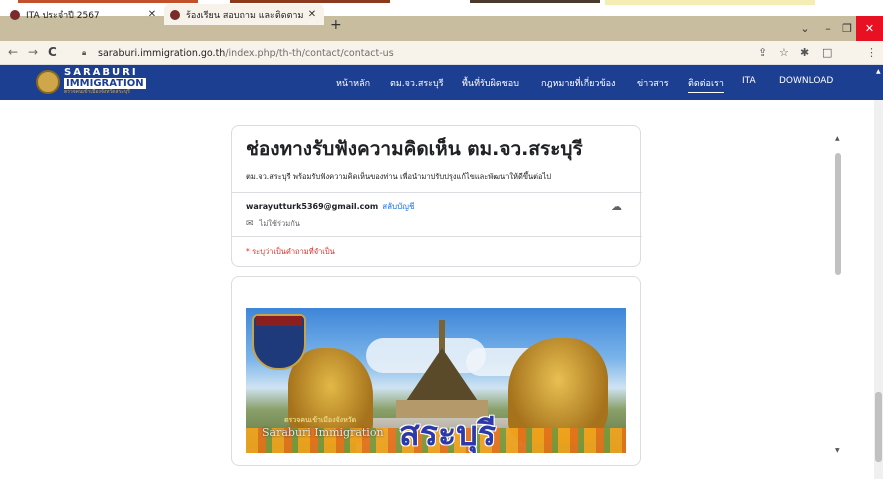 This screenshot has width=883, height=479. Describe the element at coordinates (87, 53) in the screenshot. I see `lock-icon: 🔒︎` at that location.